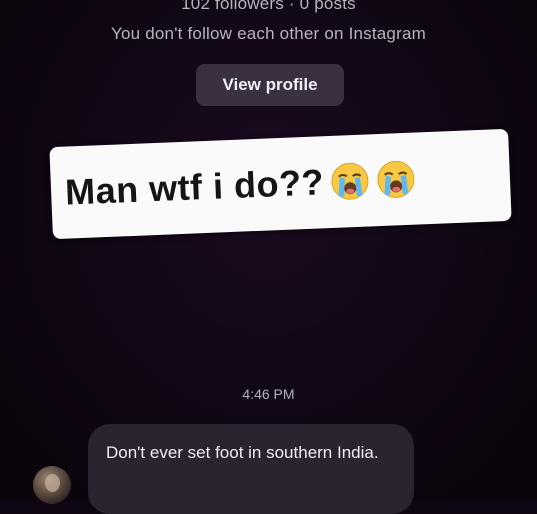  What do you see at coordinates (251, 469) in the screenshot?
I see `message-bubble: Don't ever set foot in southern India.` at bounding box center [251, 469].